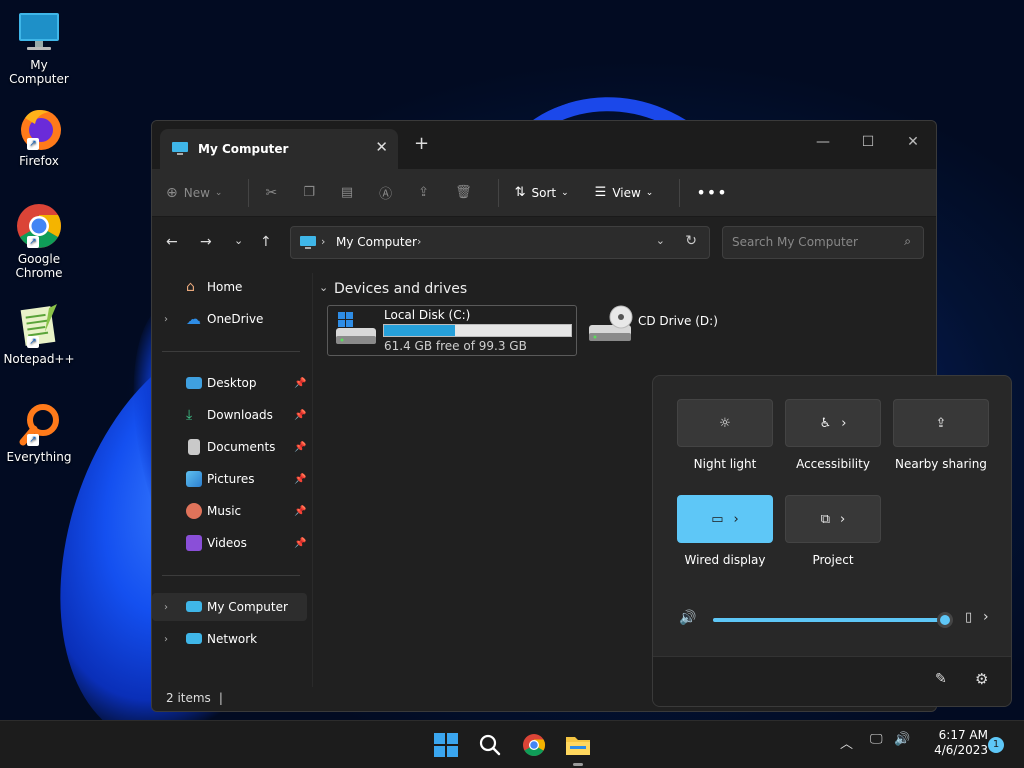 The image size is (1024, 768). I want to click on desktop-icon-notepadpp: ↗ Notepad++, so click(39, 334).